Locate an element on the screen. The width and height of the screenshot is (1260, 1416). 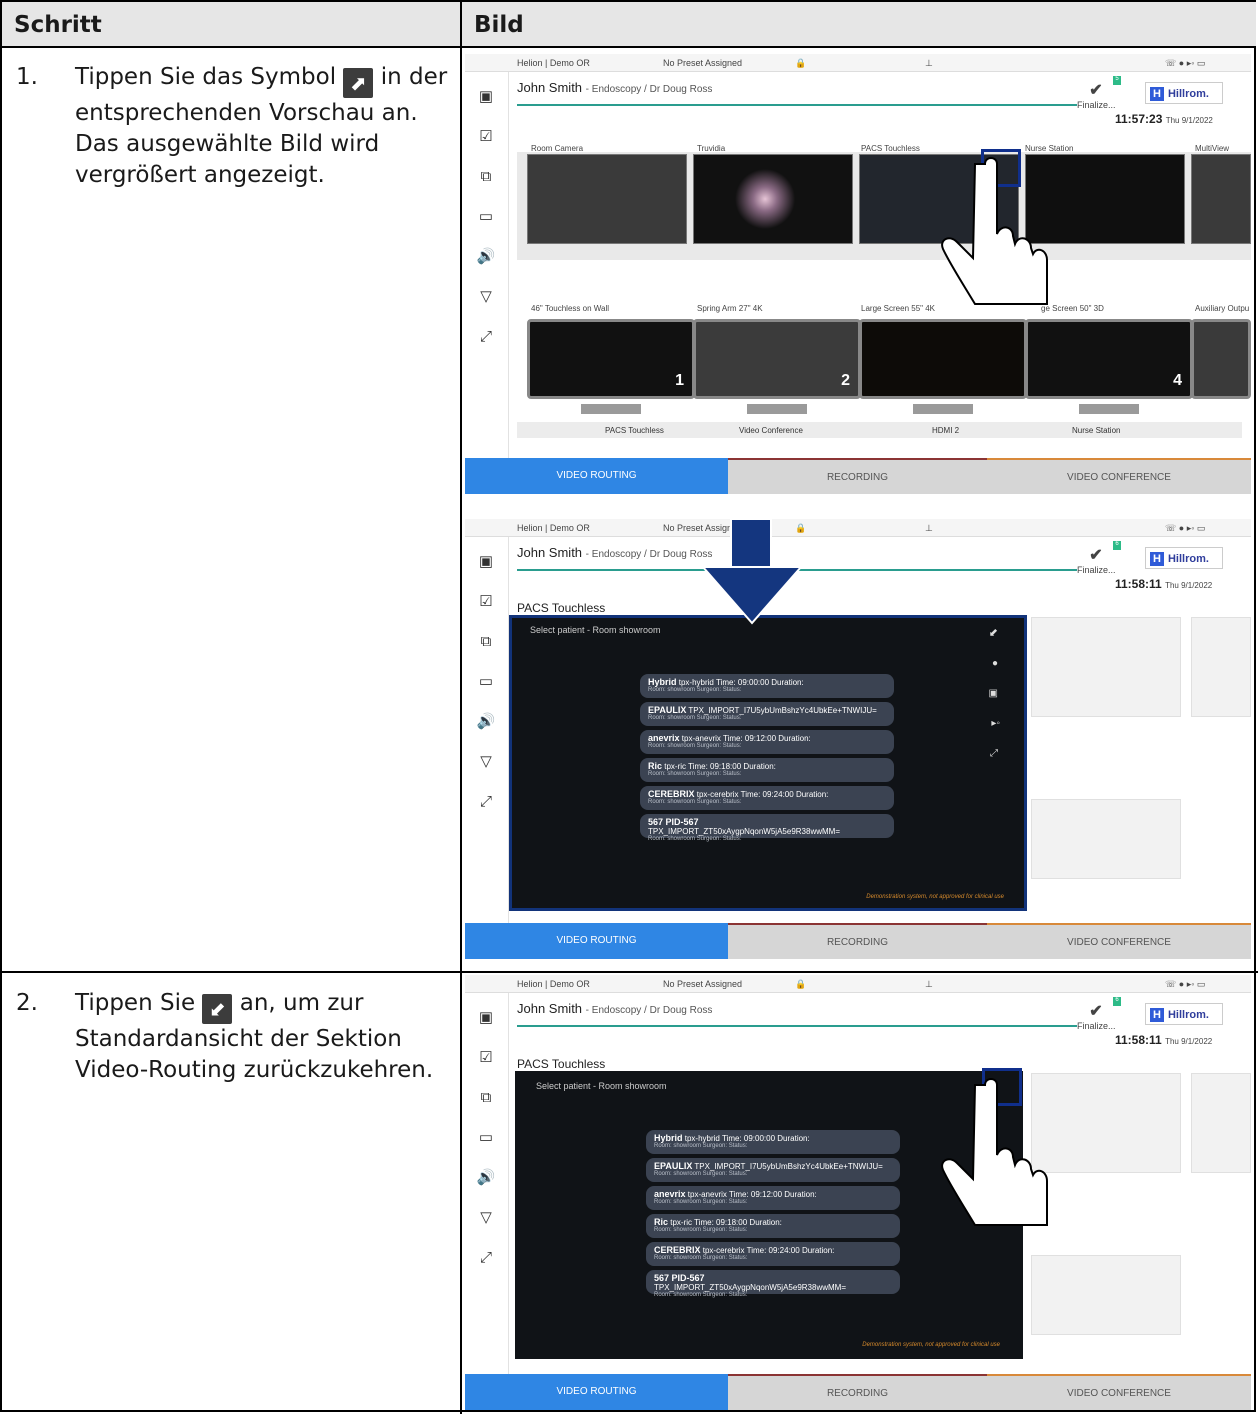
bottom-tab-bar: VIDEO ROUTING RECORDING VIDEO CONFERENCE is located at coordinates (858, 476).